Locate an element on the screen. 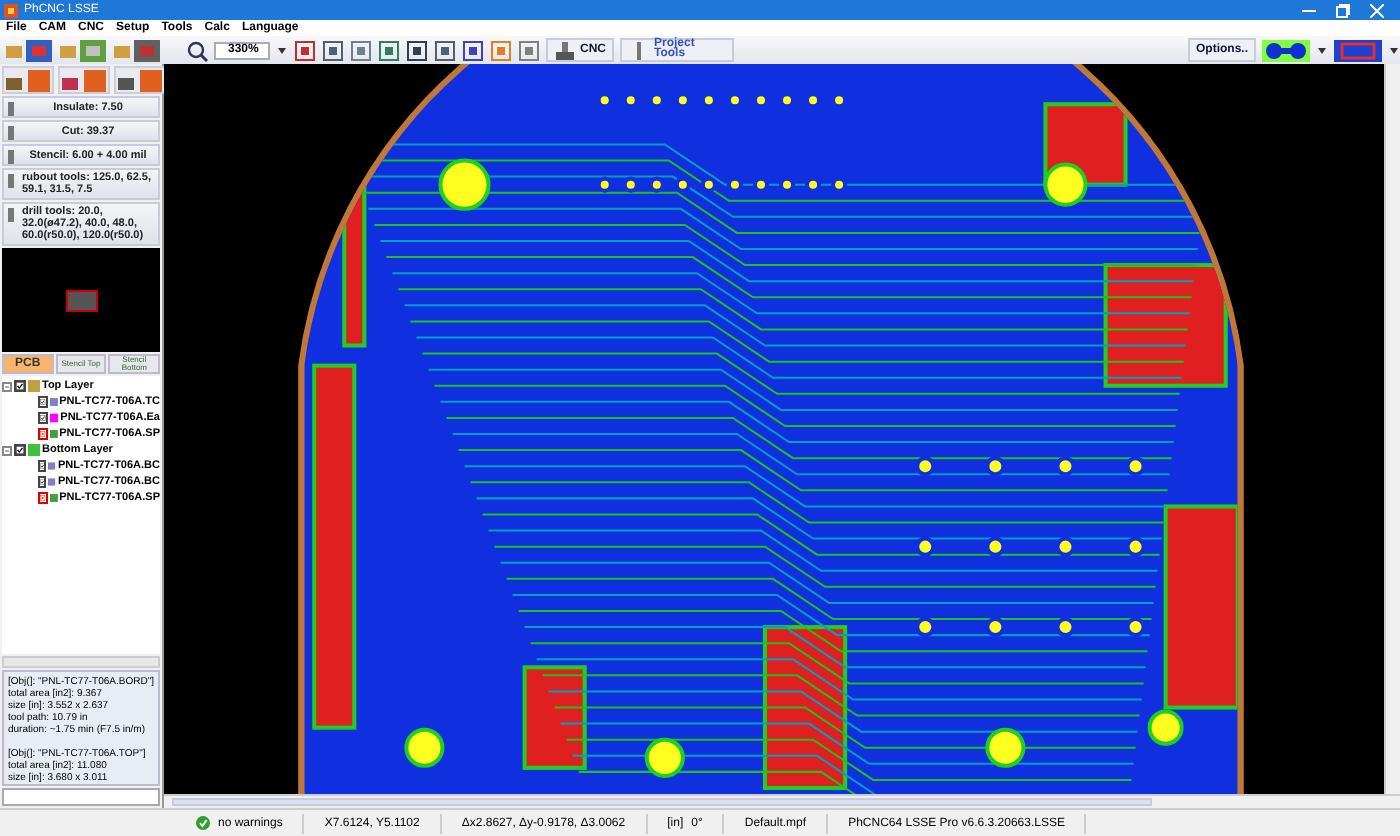  restore-icon is located at coordinates (1343, 10).